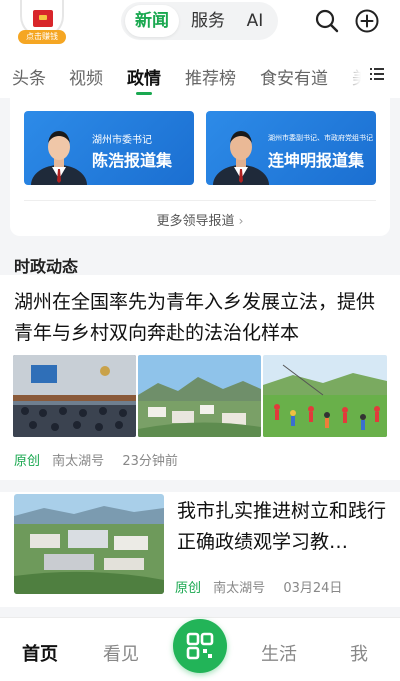 Image resolution: width=400 pixels, height=681 pixels. Describe the element at coordinates (144, 76) in the screenshot. I see `tab-politics: 政情` at that location.